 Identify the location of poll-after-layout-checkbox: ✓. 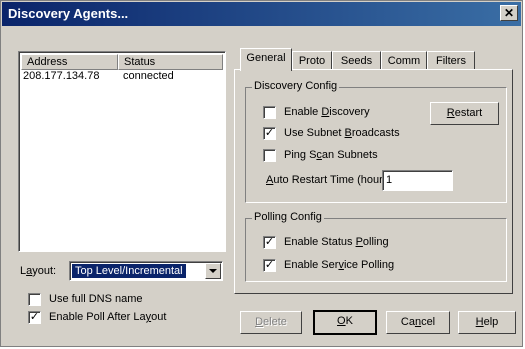
(34, 317).